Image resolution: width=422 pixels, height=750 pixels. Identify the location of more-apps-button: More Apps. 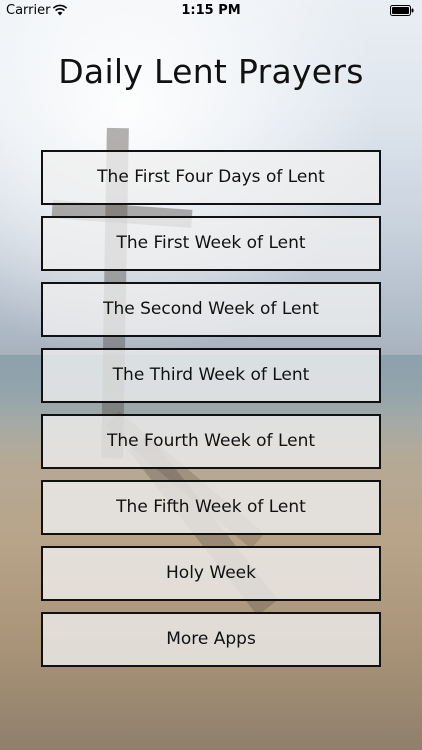
(211, 639).